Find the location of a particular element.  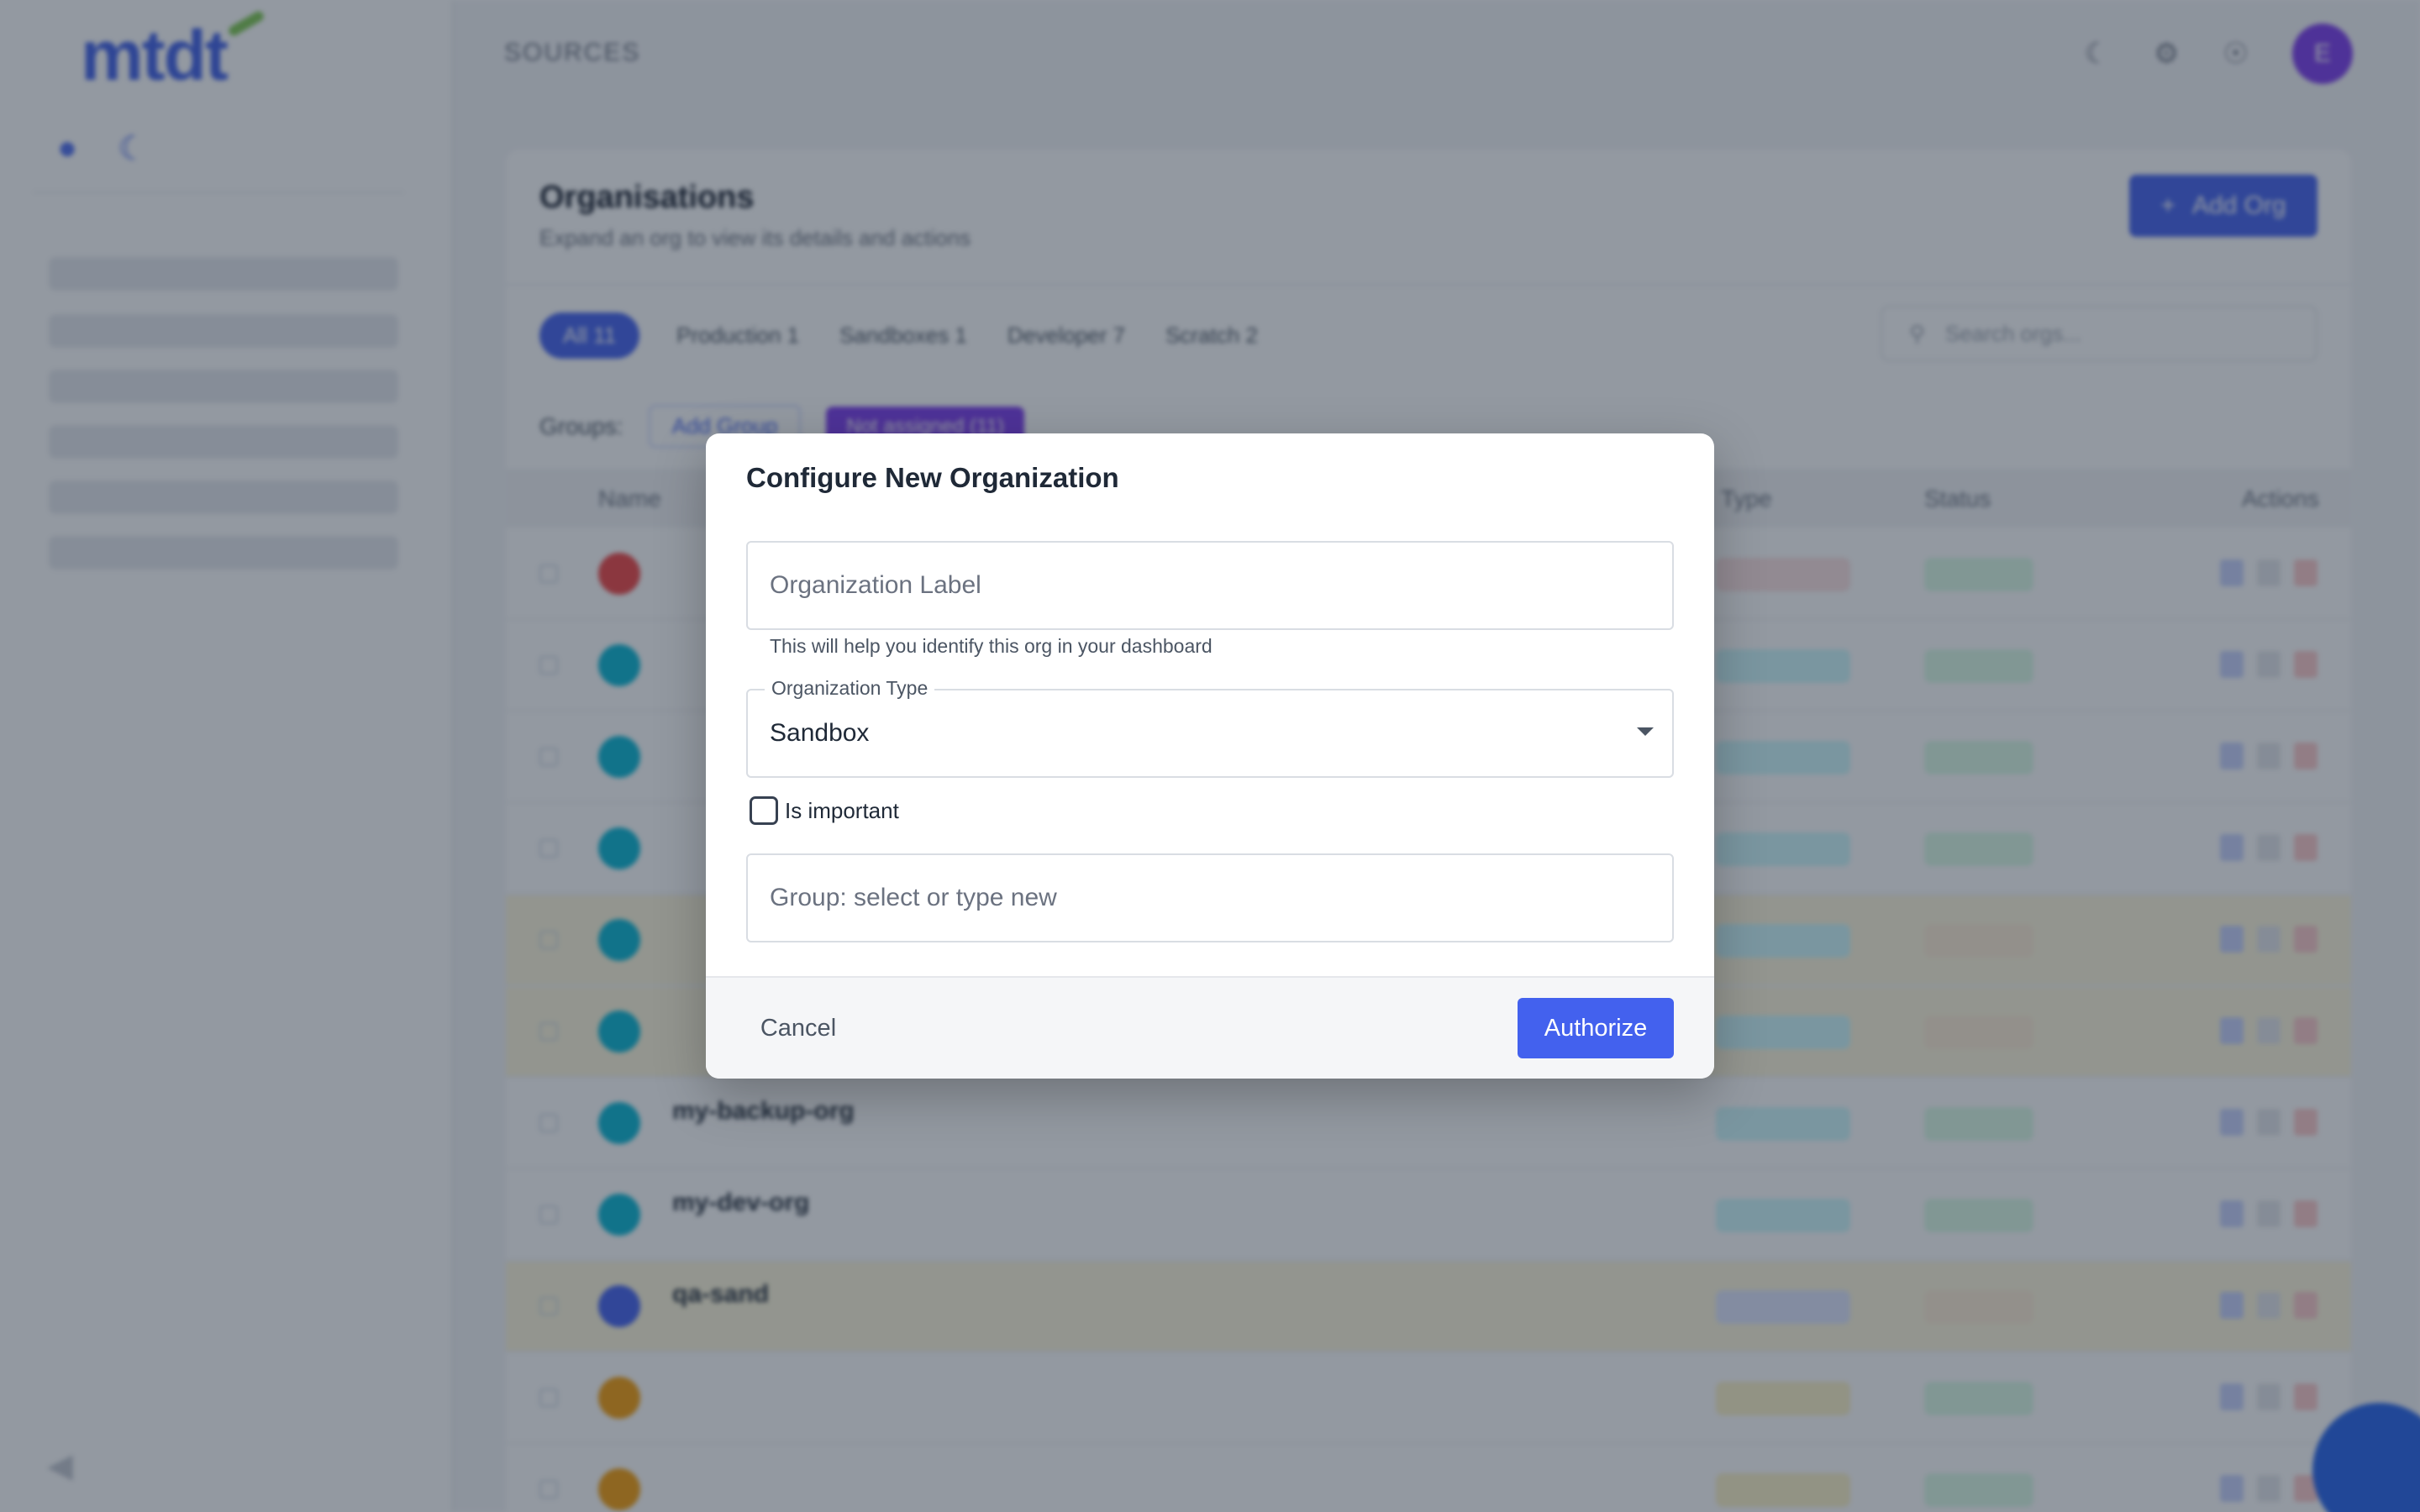

organization-type-label: Organization Type is located at coordinates (850, 688).